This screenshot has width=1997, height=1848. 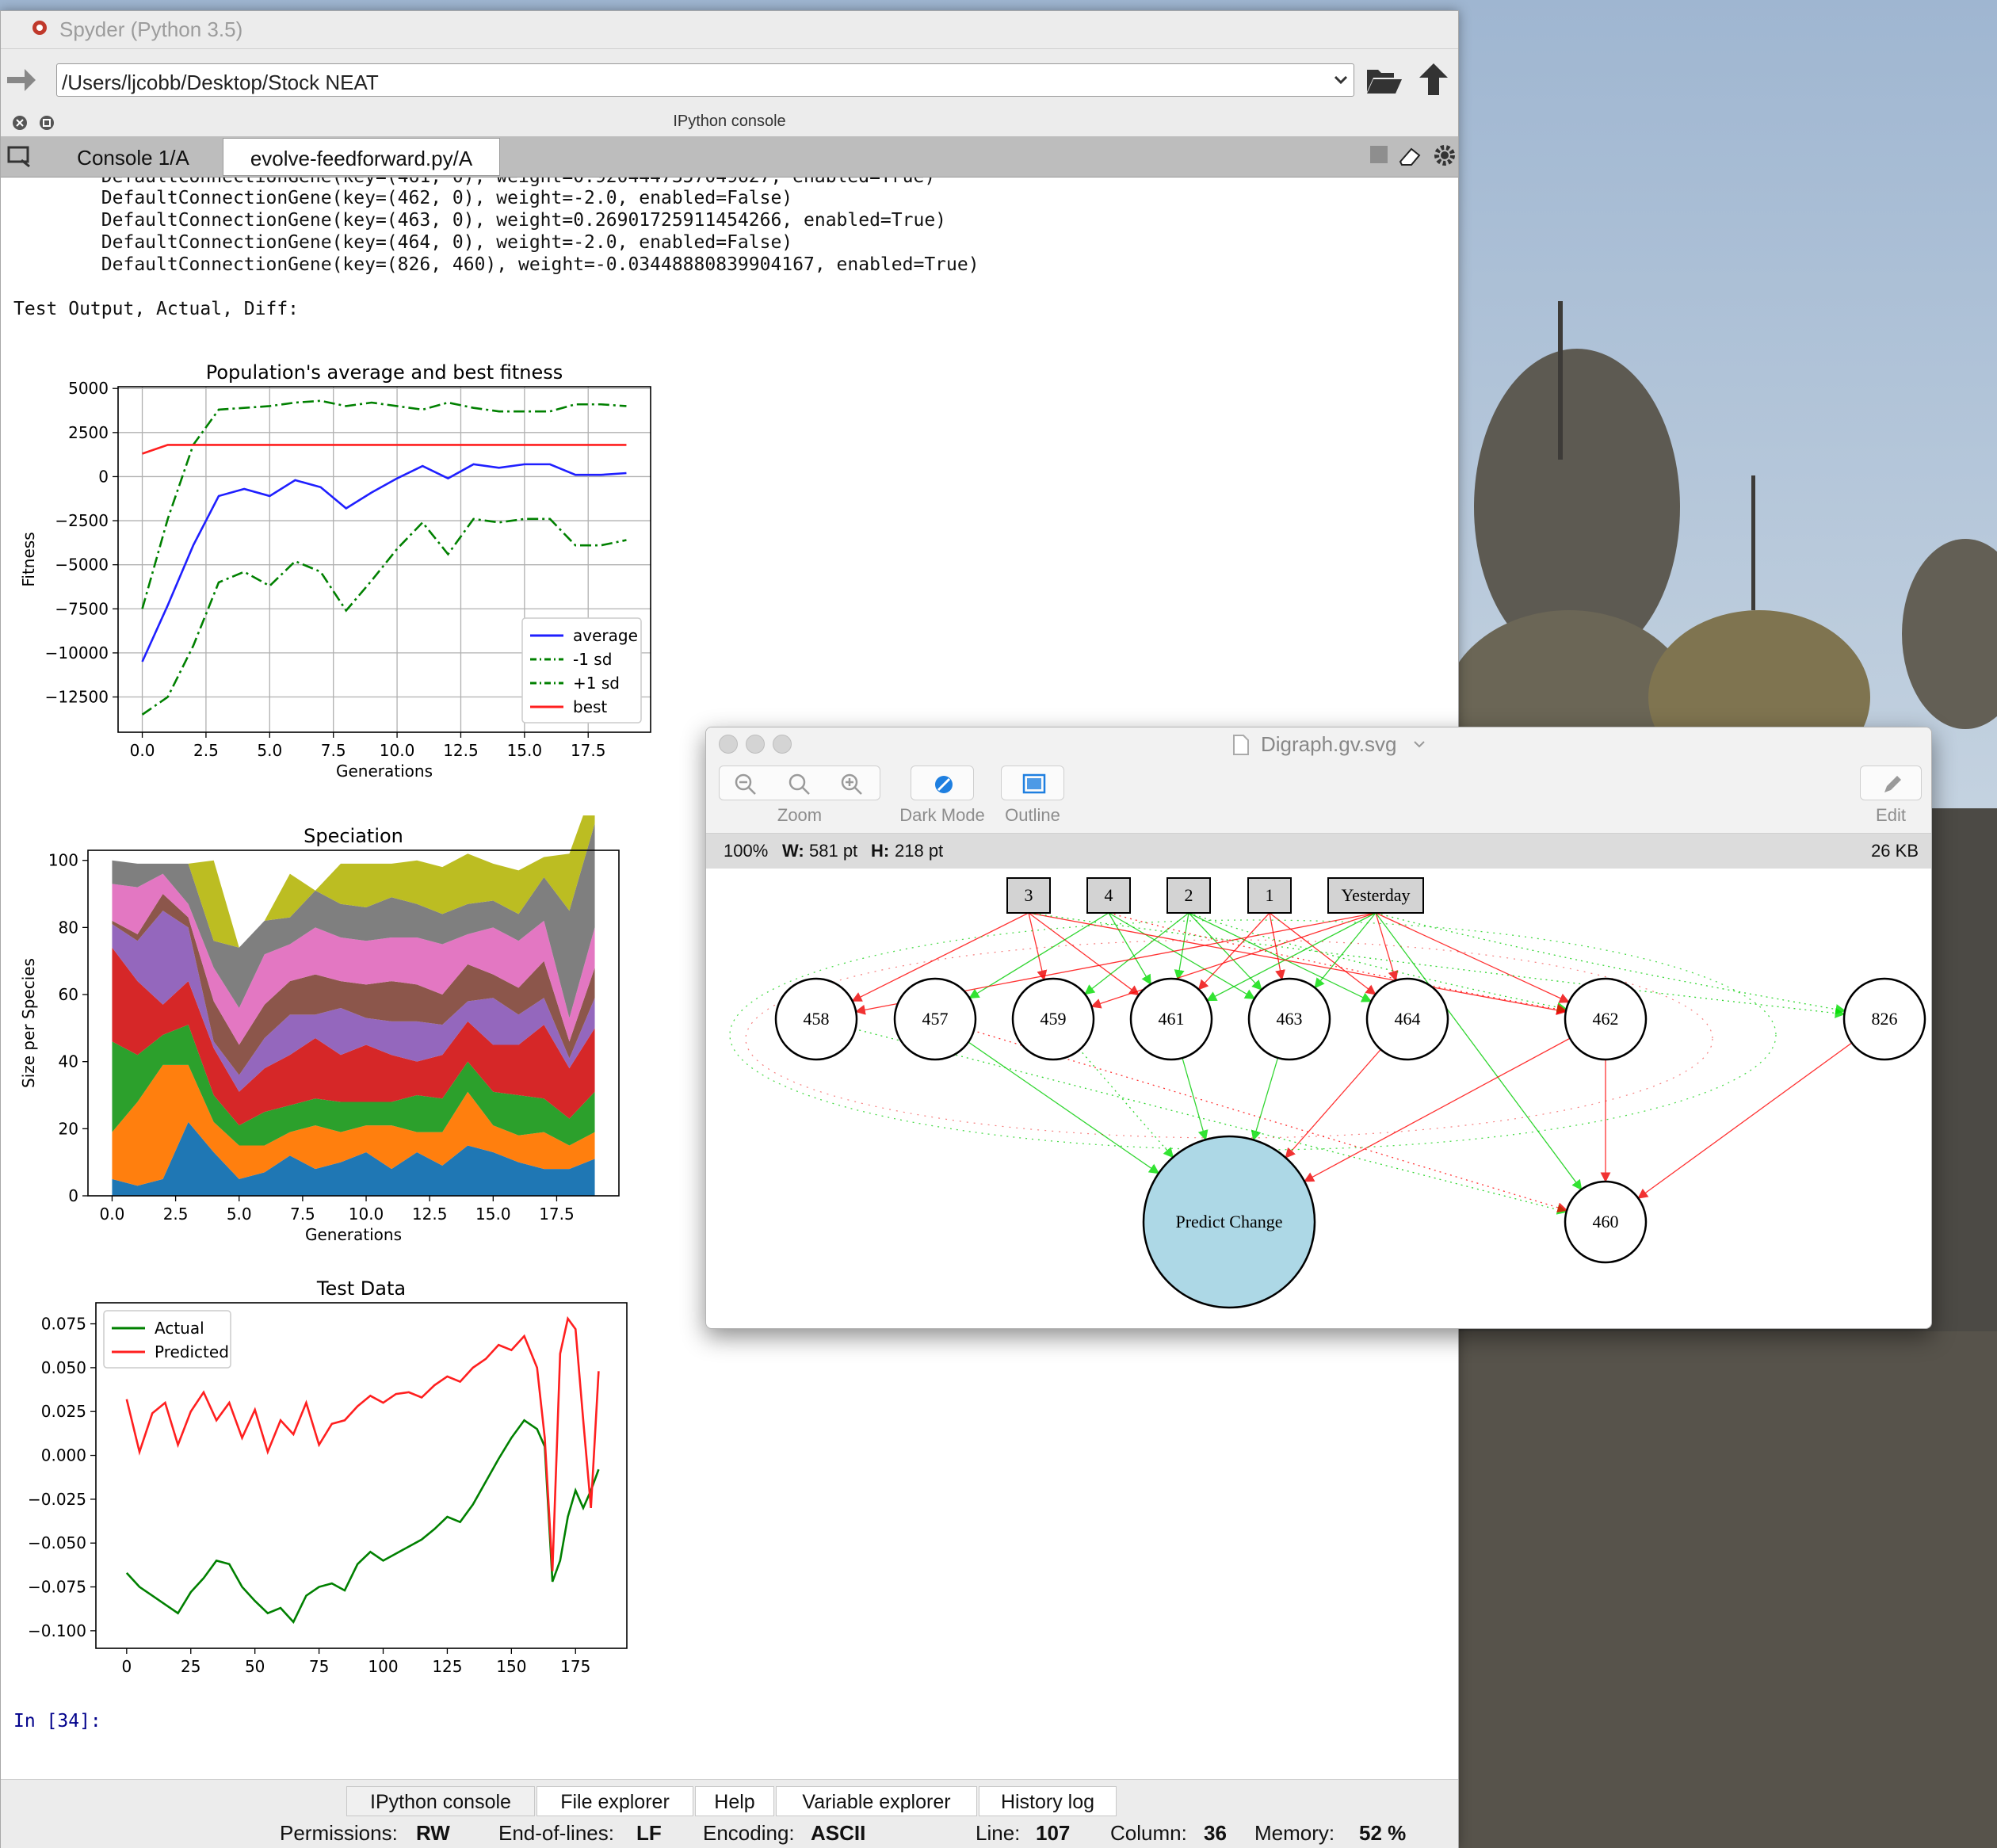 I want to click on tab-ipython-console: IPython console, so click(x=441, y=1801).